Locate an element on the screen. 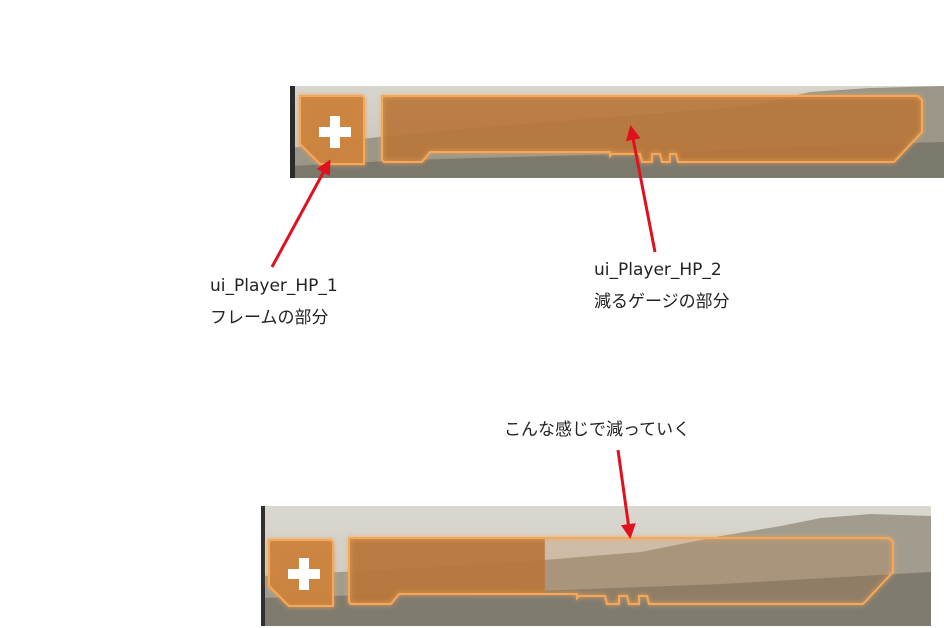  hp-bar-full is located at coordinates (617, 132).